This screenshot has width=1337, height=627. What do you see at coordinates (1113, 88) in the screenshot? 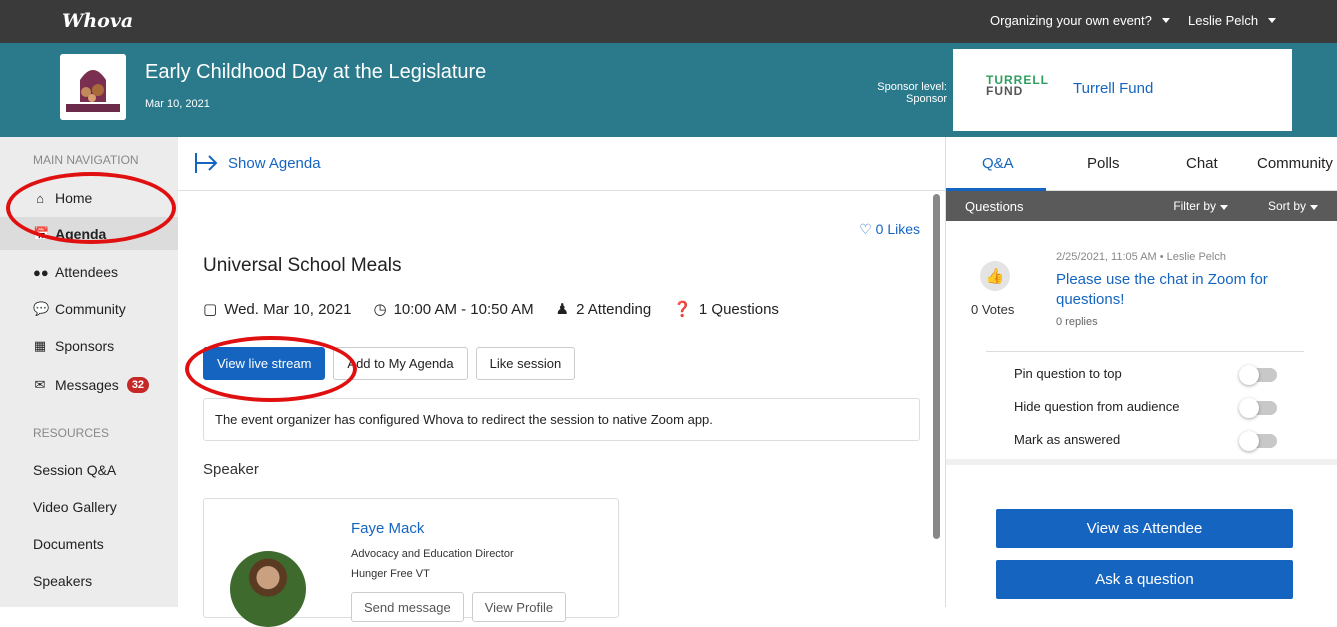
I see `sponsor-name: Turrell Fund` at bounding box center [1113, 88].